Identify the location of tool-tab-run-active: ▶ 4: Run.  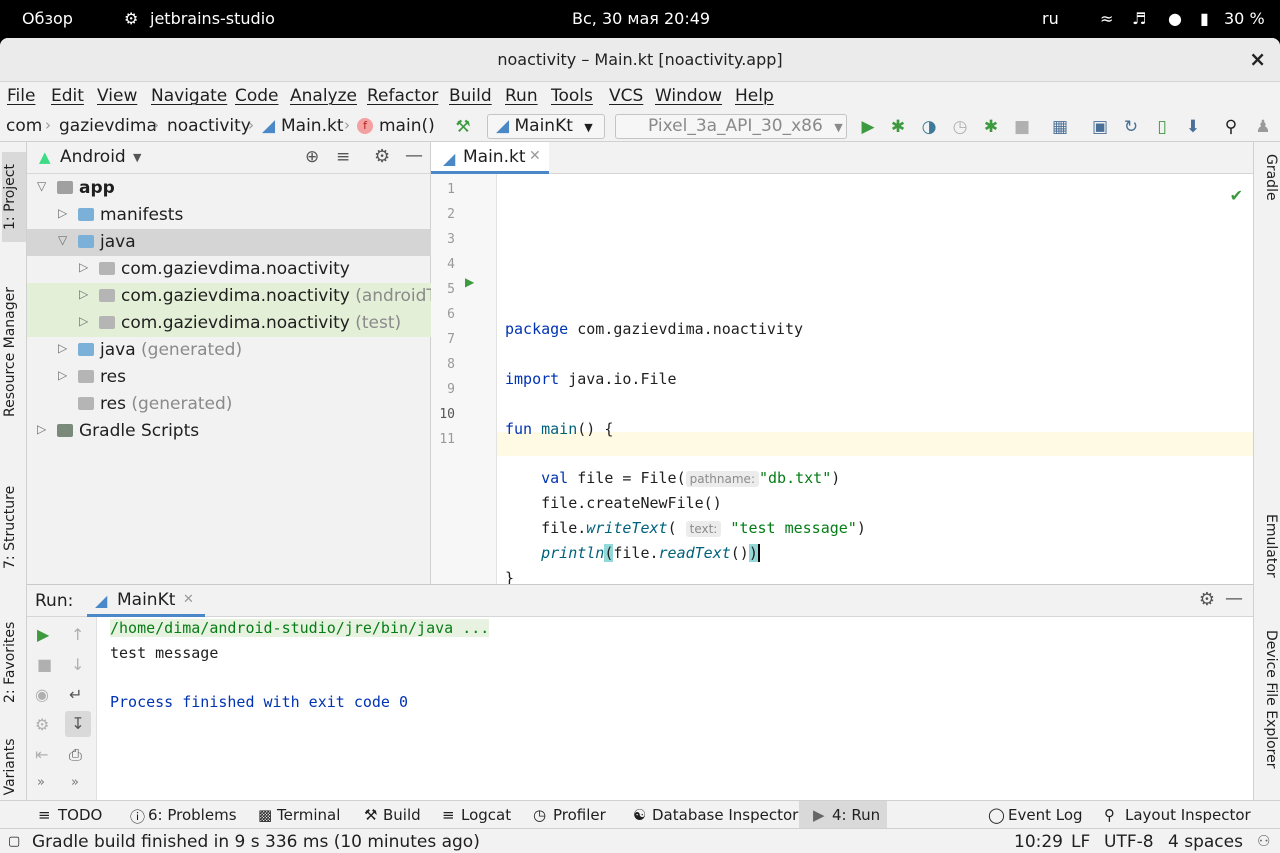
(843, 814).